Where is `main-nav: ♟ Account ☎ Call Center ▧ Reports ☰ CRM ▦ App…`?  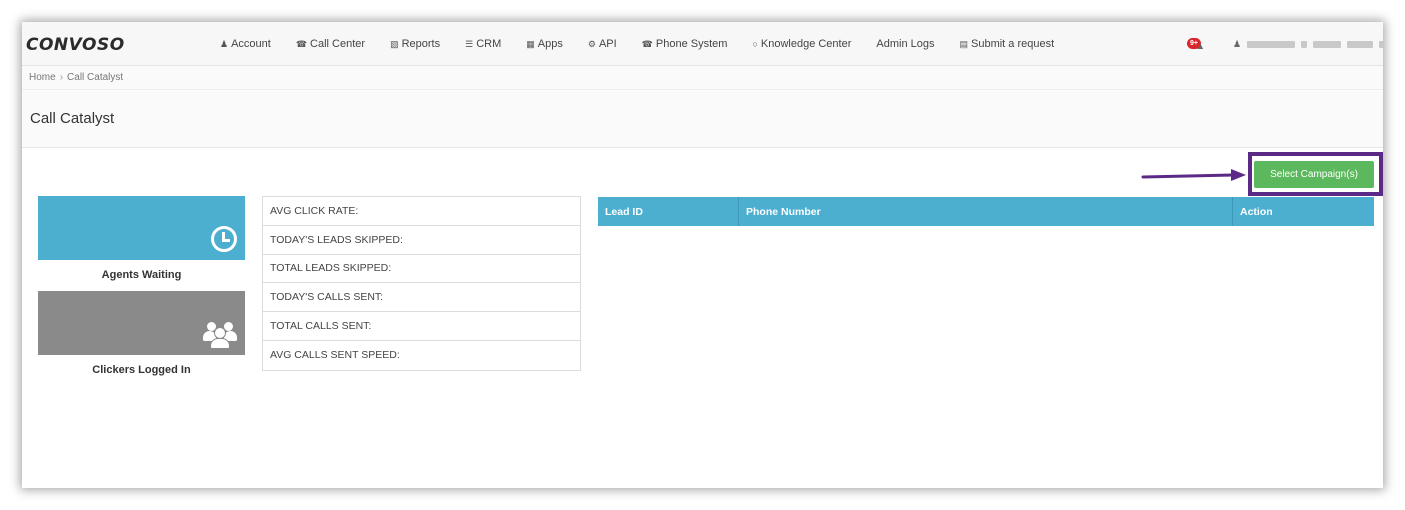 main-nav: ♟ Account ☎ Call Center ▧ Reports ☰ CRM ▦ App… is located at coordinates (649, 44).